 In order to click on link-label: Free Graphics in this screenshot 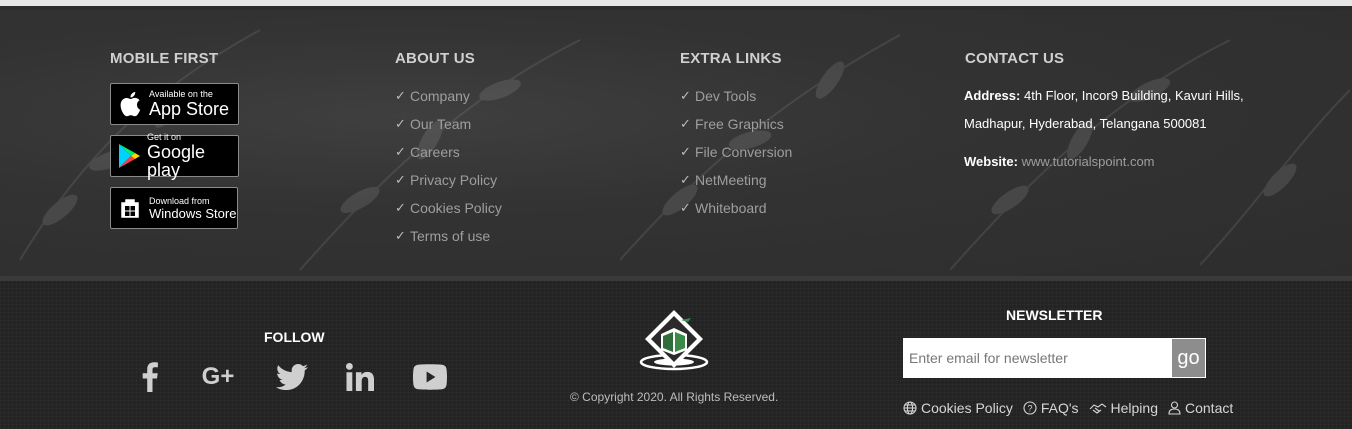, I will do `click(739, 124)`.